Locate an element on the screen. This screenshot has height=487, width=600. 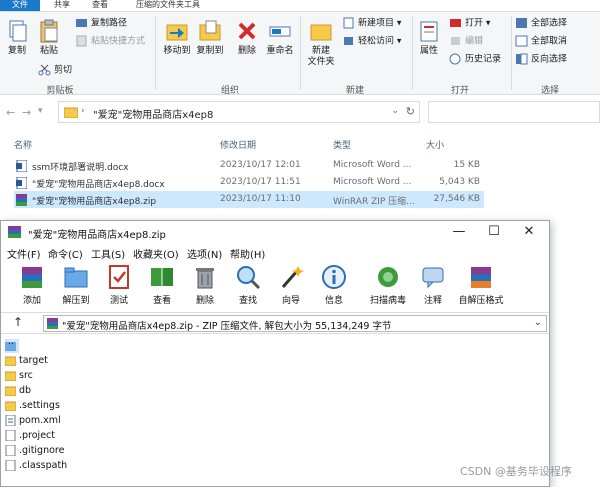
minimize-button: — is located at coordinates (459, 232).